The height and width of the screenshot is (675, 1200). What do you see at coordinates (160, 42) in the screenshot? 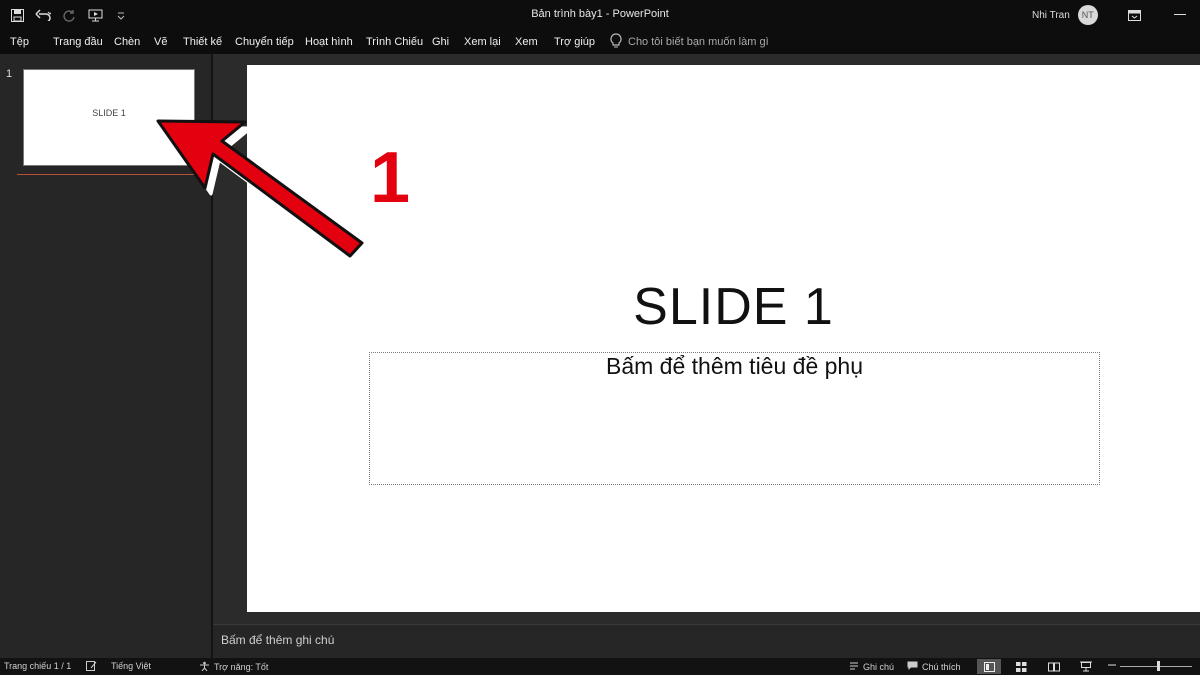
I see `tab-draw: Vẽ` at bounding box center [160, 42].